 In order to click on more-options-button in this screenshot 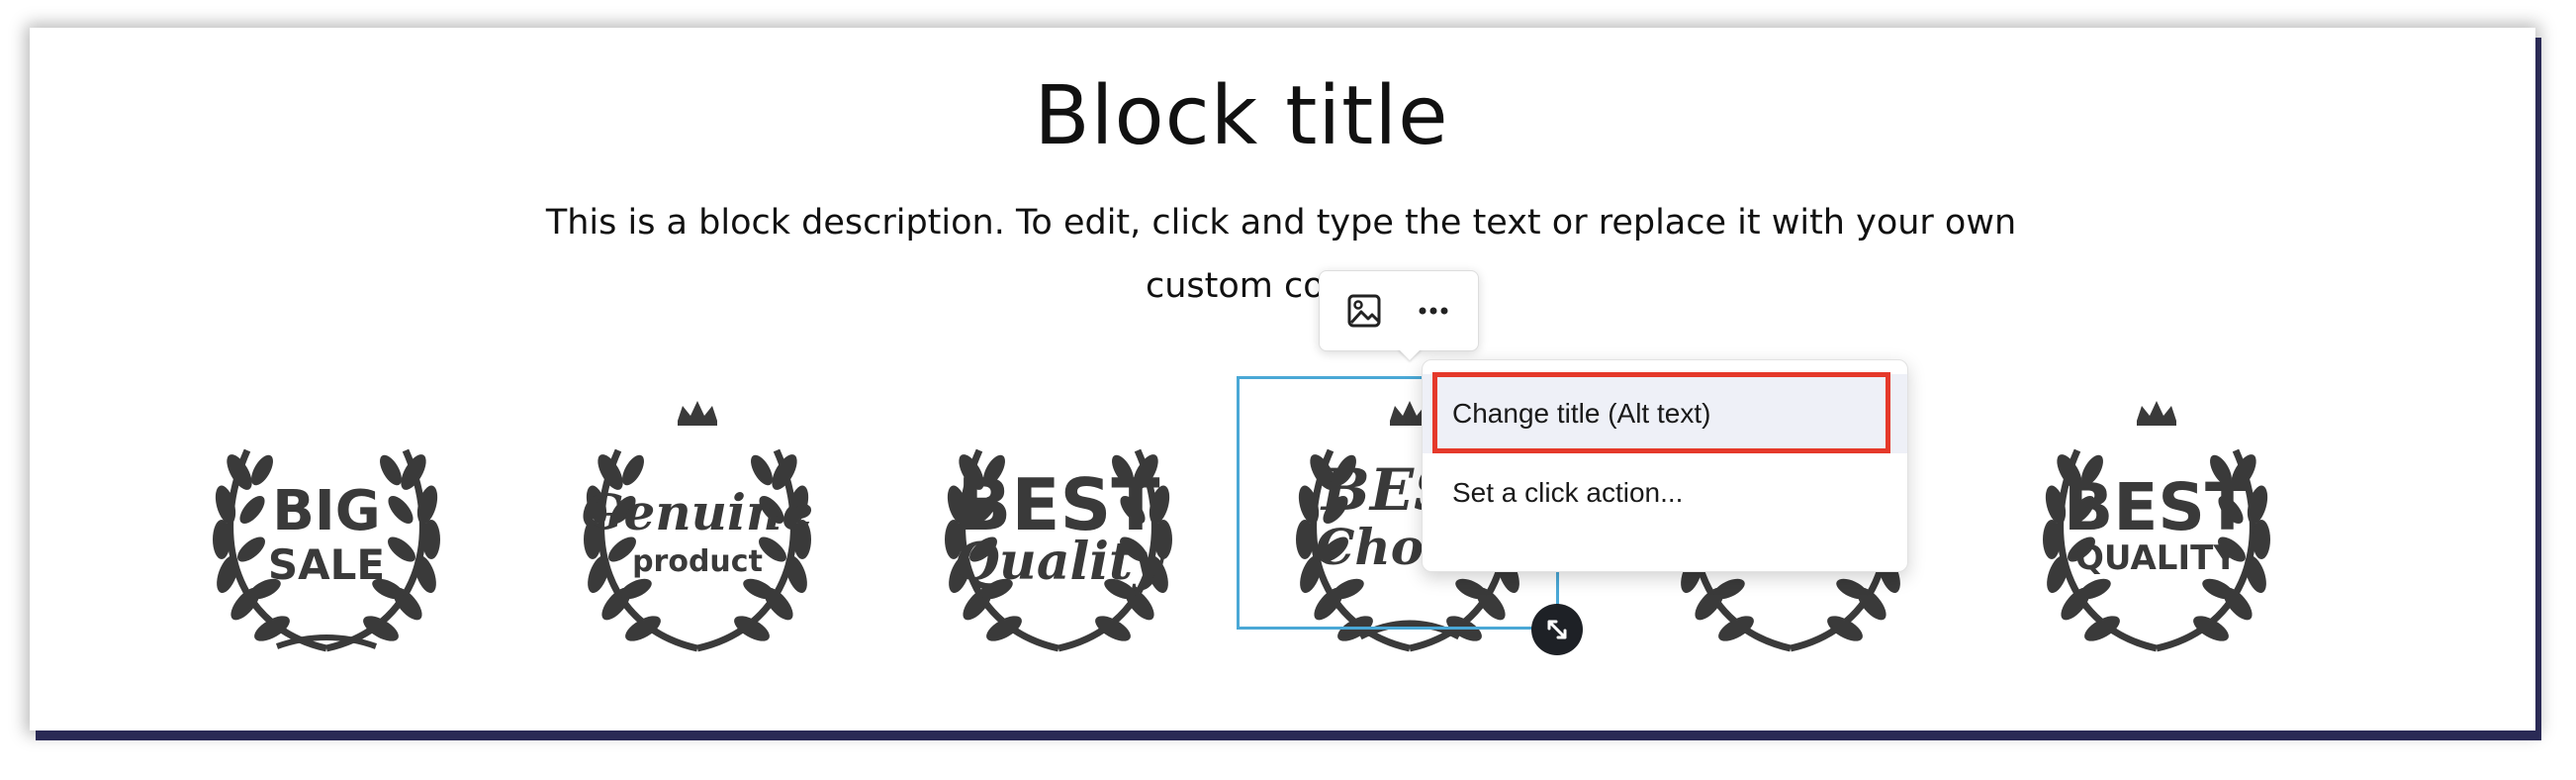, I will do `click(1433, 311)`.